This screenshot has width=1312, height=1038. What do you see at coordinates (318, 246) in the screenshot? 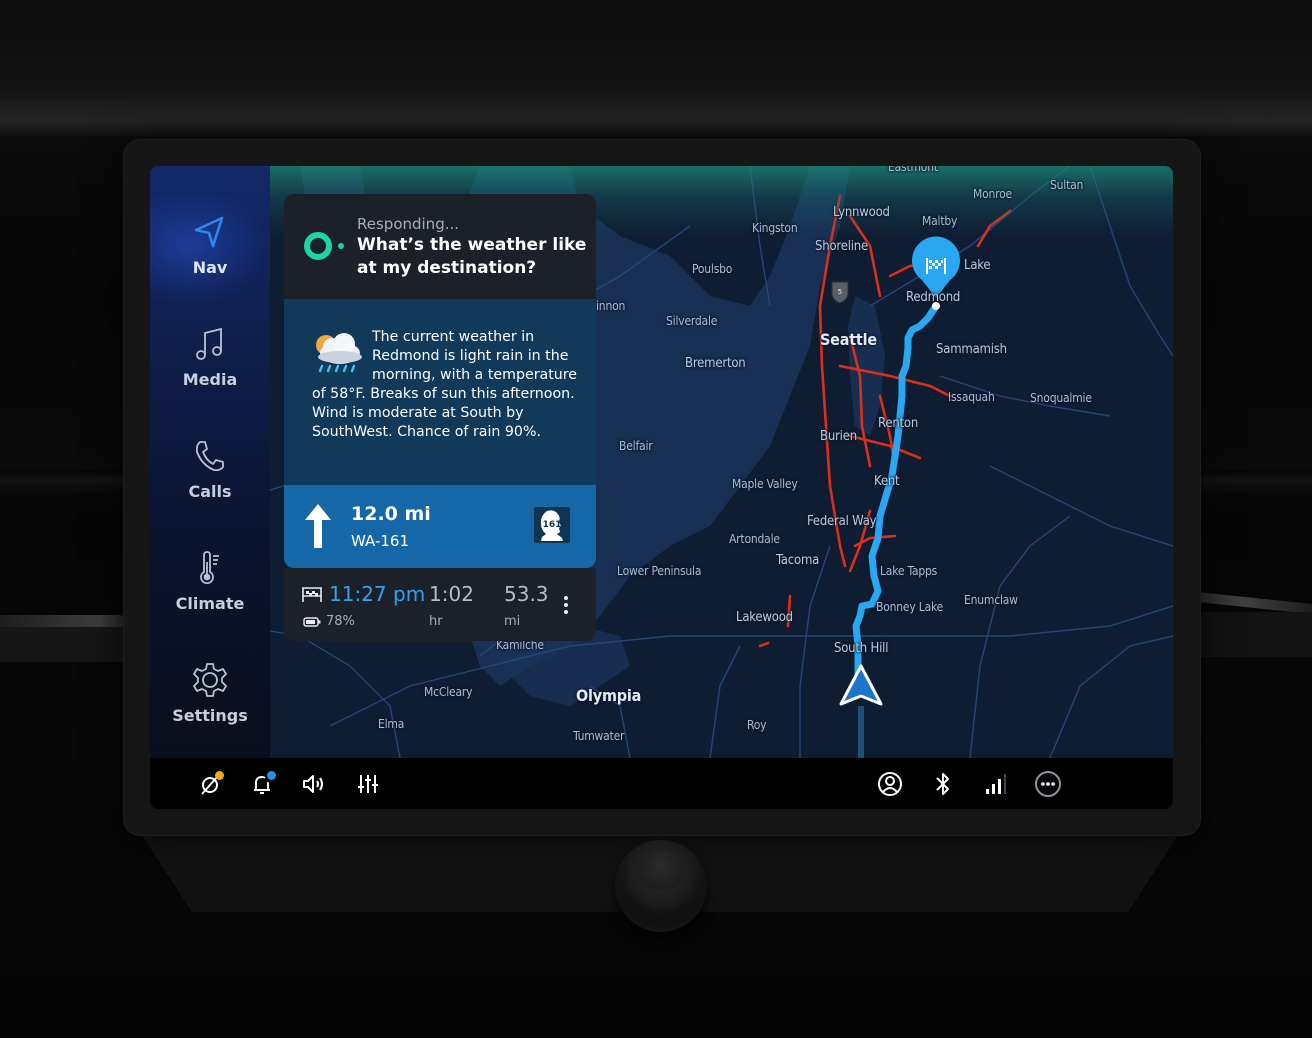
I see `assistant-orb-icon` at bounding box center [318, 246].